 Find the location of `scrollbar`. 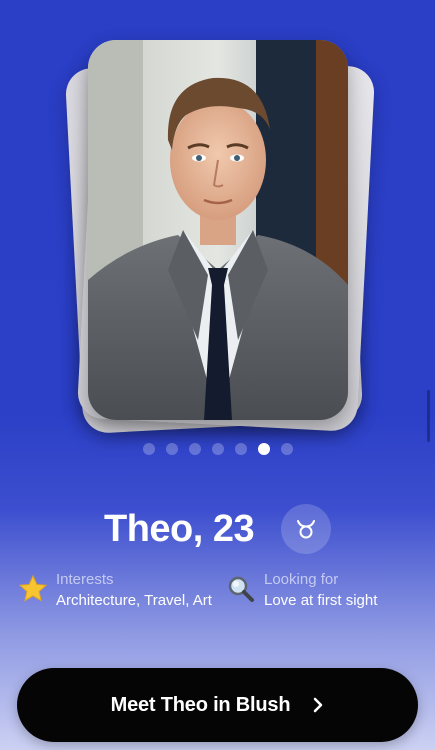

scrollbar is located at coordinates (428, 416).